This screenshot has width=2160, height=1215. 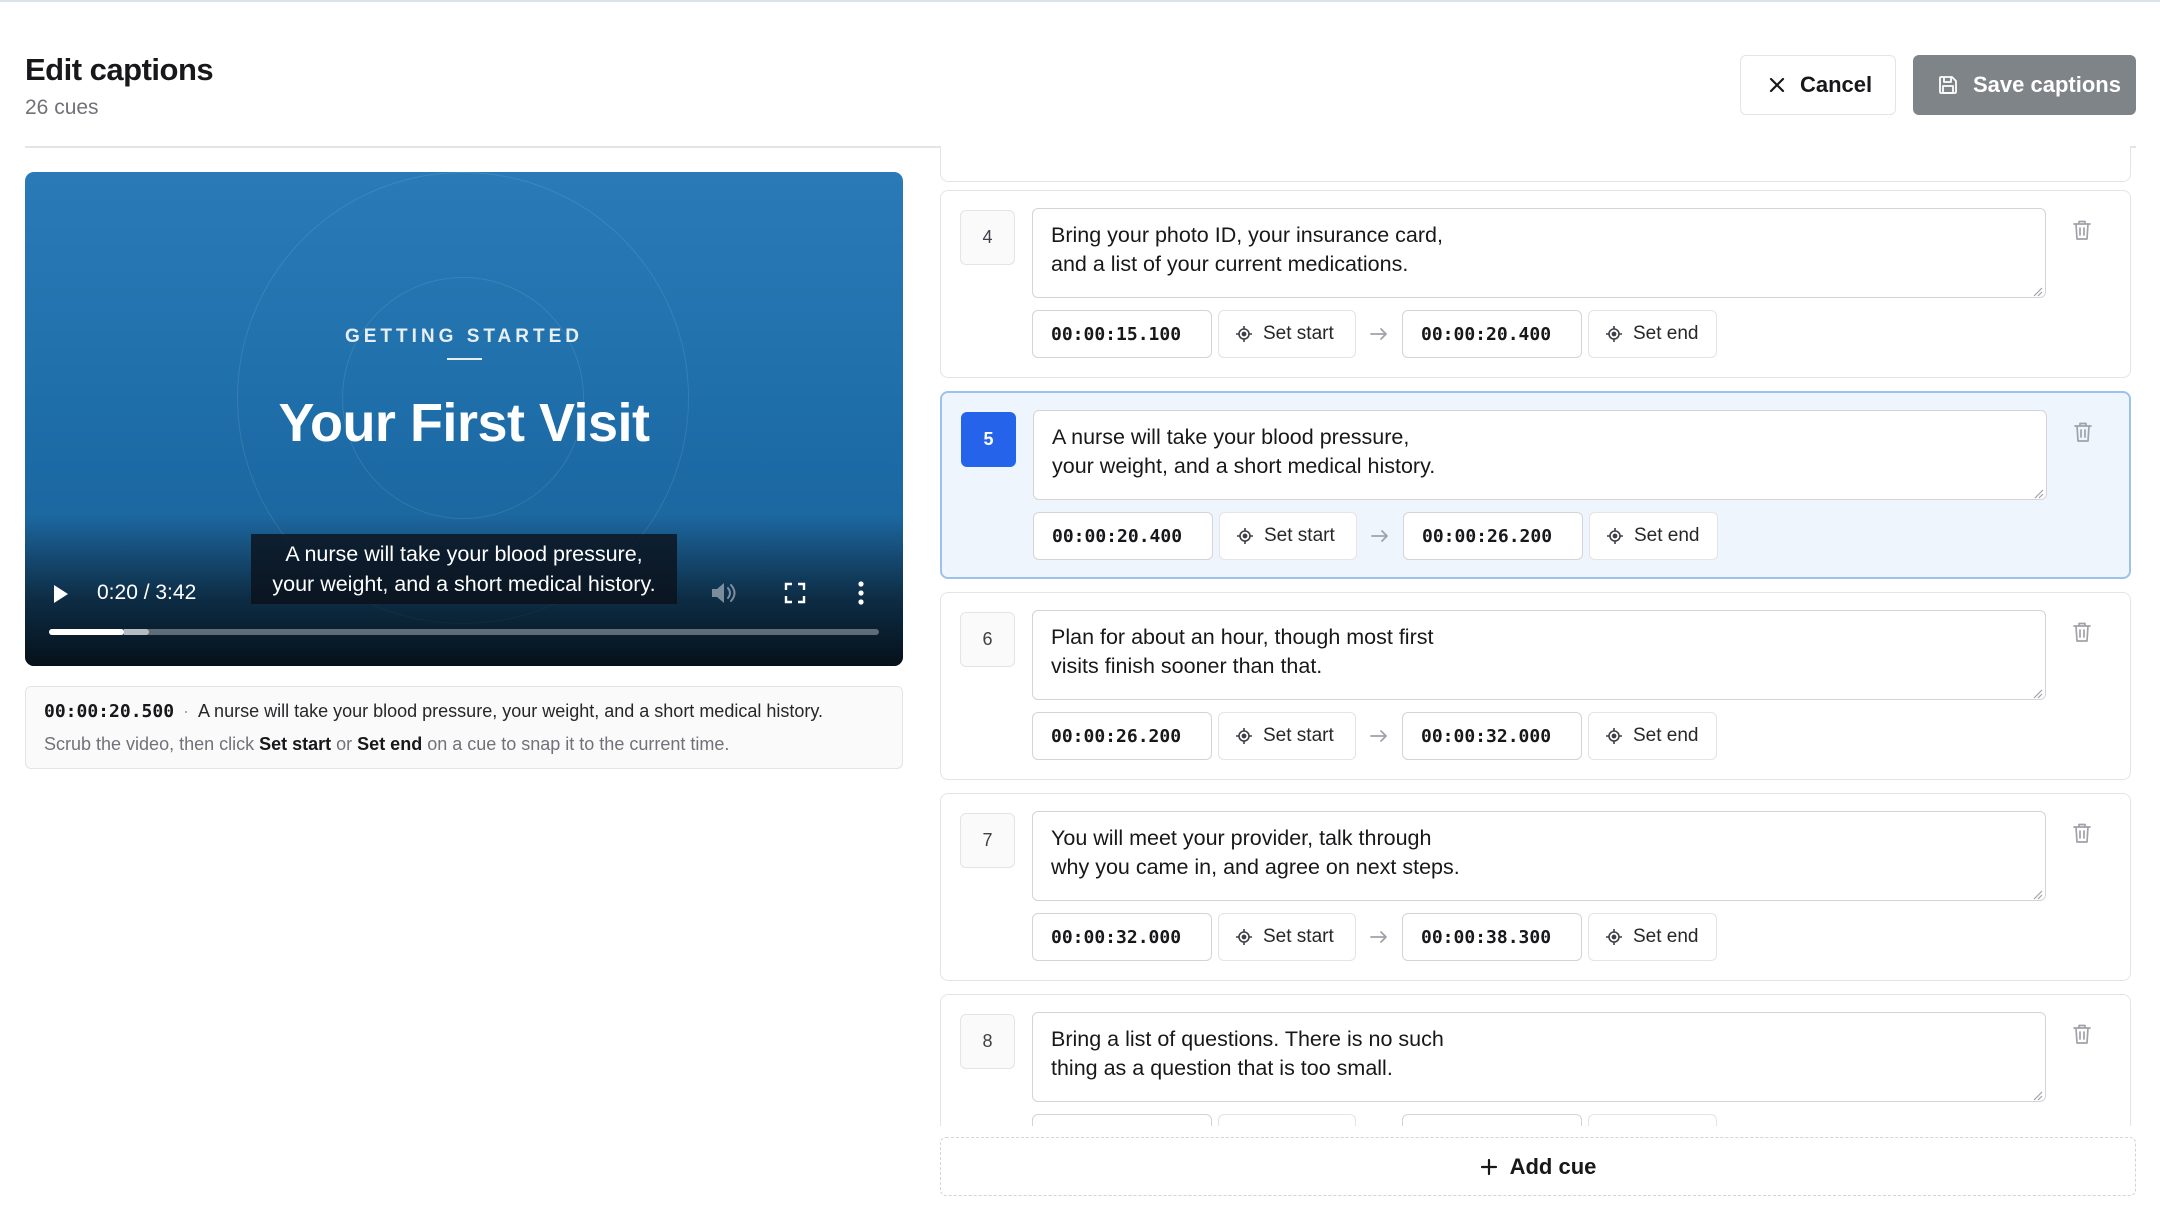 What do you see at coordinates (1553, 1166) in the screenshot?
I see `add-cue-label: Add cue` at bounding box center [1553, 1166].